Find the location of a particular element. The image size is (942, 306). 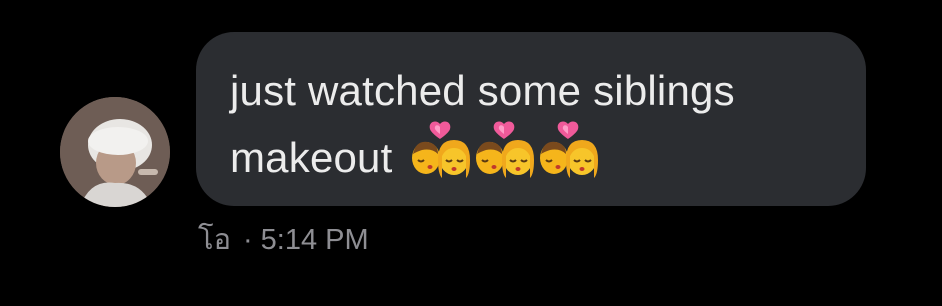

kiss-emoji-group is located at coordinates (505, 149).